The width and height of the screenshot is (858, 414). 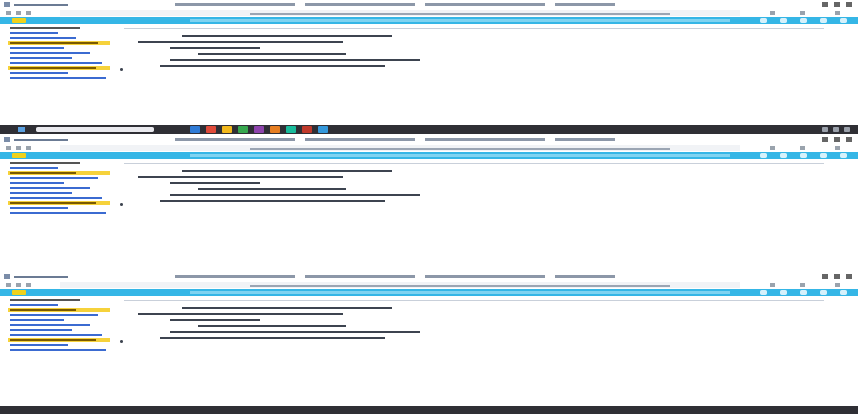 I want to click on clock, so click(x=847, y=129).